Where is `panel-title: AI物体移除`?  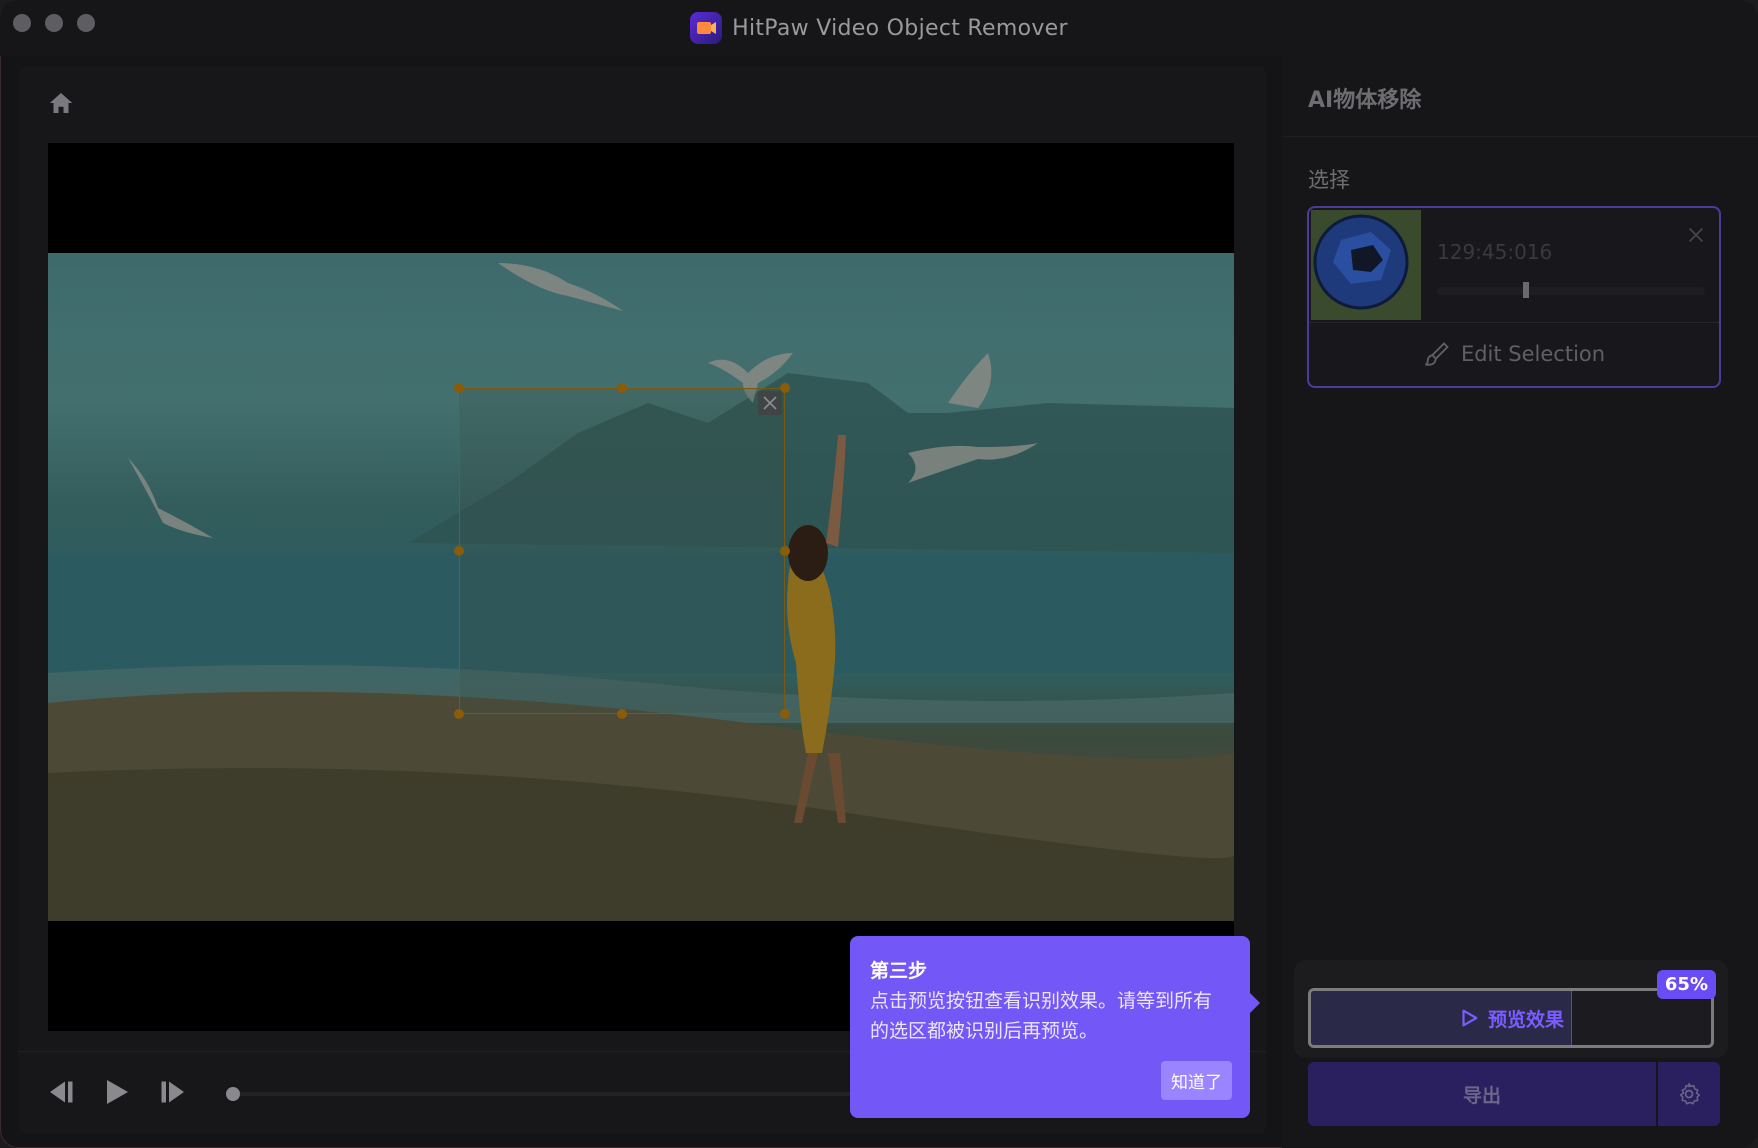
panel-title: AI物体移除 is located at coordinates (1365, 100).